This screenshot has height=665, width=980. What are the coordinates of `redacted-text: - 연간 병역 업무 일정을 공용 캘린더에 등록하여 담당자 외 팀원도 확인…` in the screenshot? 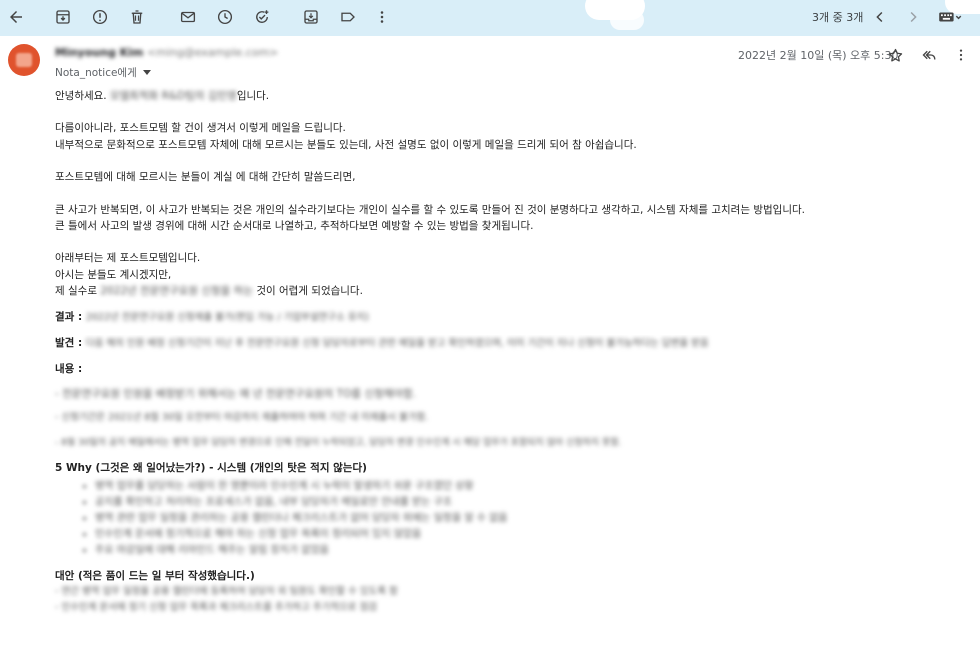 It's located at (226, 591).